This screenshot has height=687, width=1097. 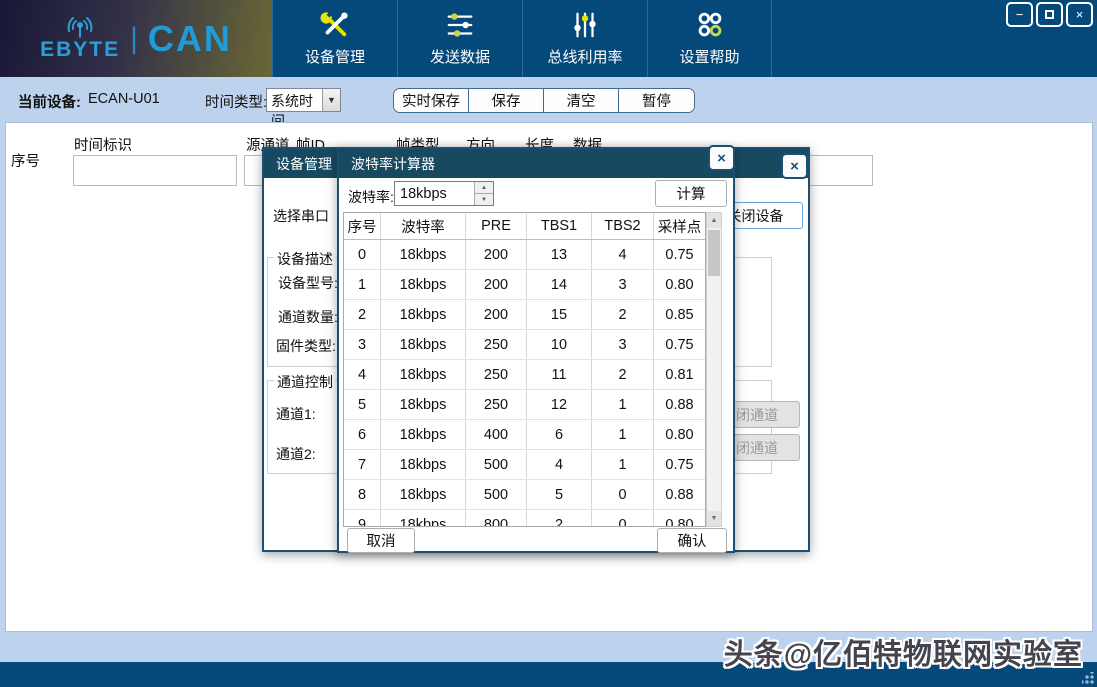 I want to click on calc-table-row: 6 18kbps 400 6 1 0.80, so click(x=524, y=435).